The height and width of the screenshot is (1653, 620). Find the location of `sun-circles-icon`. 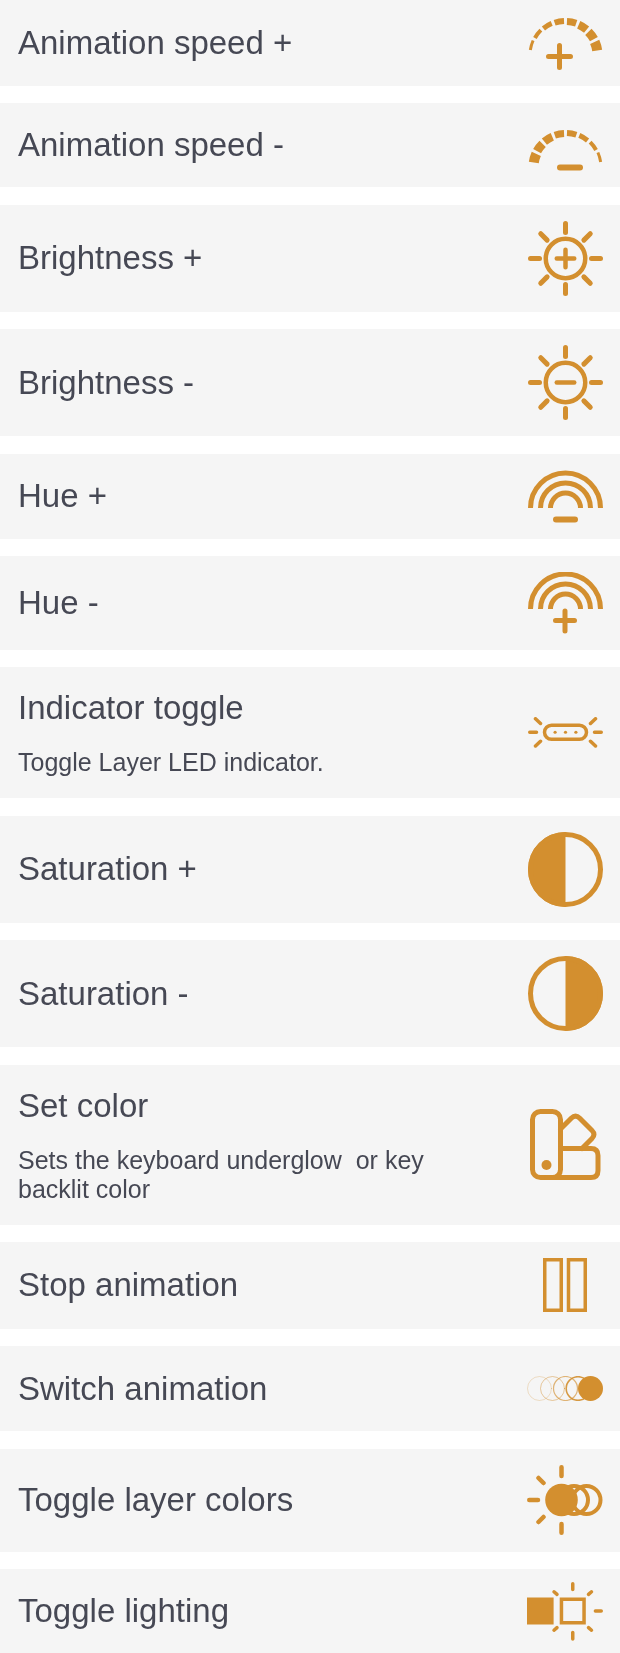

sun-circles-icon is located at coordinates (565, 1500).